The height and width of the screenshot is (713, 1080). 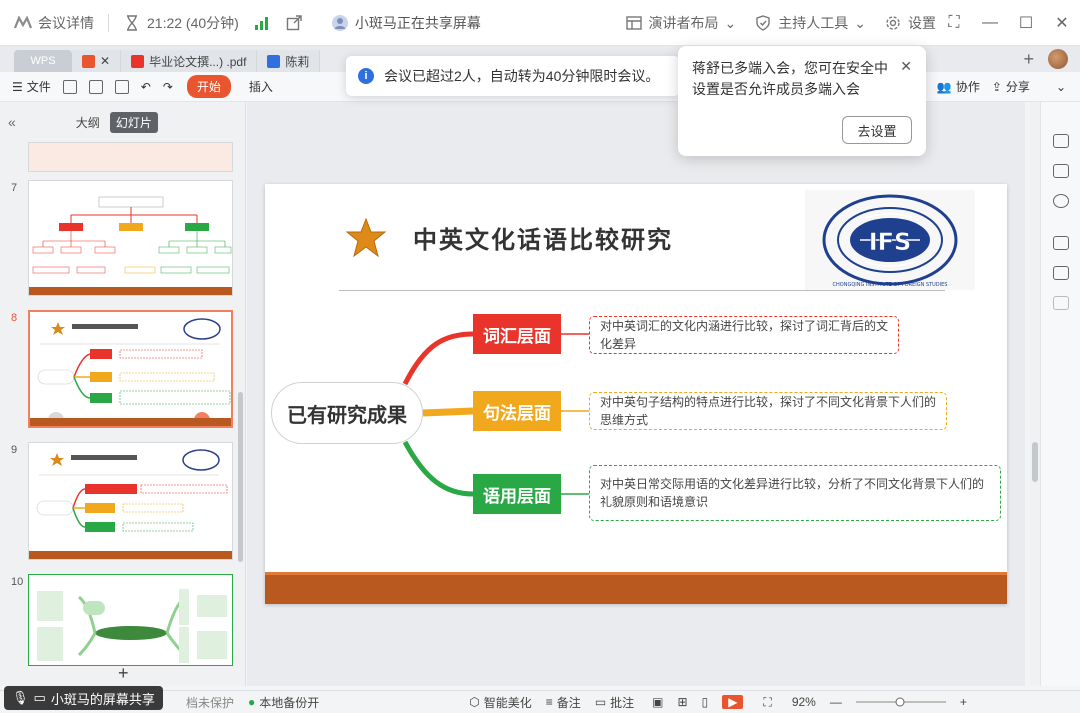 What do you see at coordinates (17, 582) in the screenshot?
I see `slide-number: 10` at bounding box center [17, 582].